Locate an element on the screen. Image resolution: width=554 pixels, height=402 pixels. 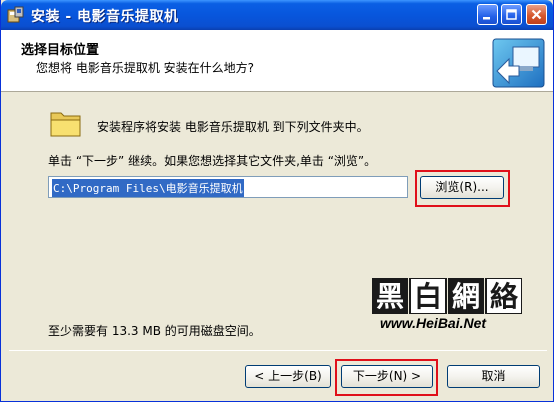
page-title: 选择目标位置 is located at coordinates (60, 50).